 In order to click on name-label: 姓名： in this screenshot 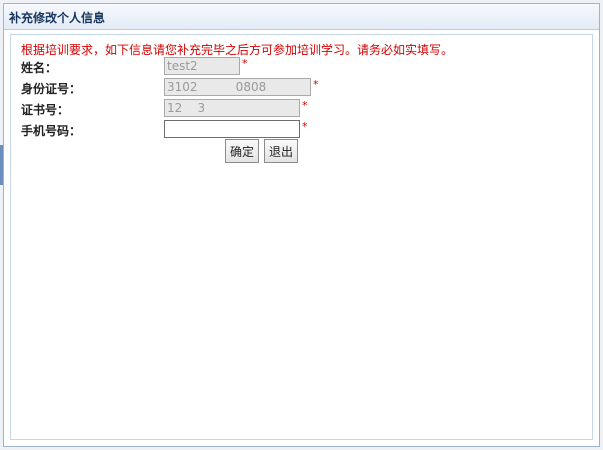, I will do `click(39, 68)`.